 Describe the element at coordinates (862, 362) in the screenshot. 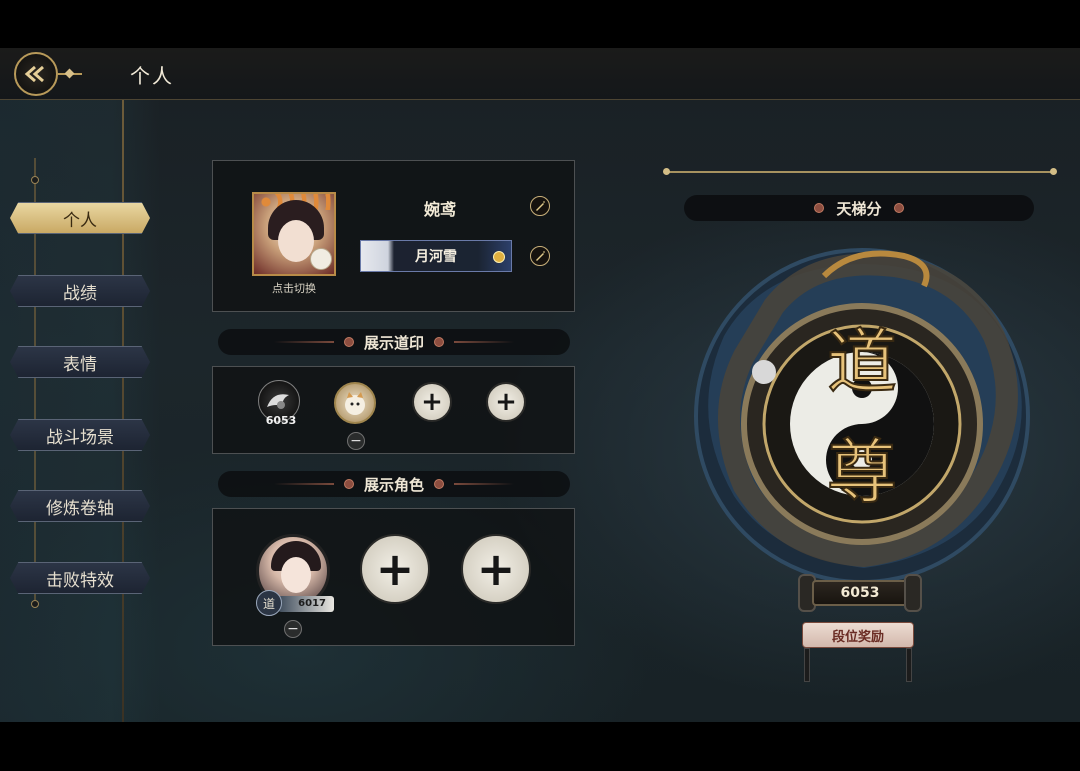

I see `rank-name-char-1: 道` at that location.